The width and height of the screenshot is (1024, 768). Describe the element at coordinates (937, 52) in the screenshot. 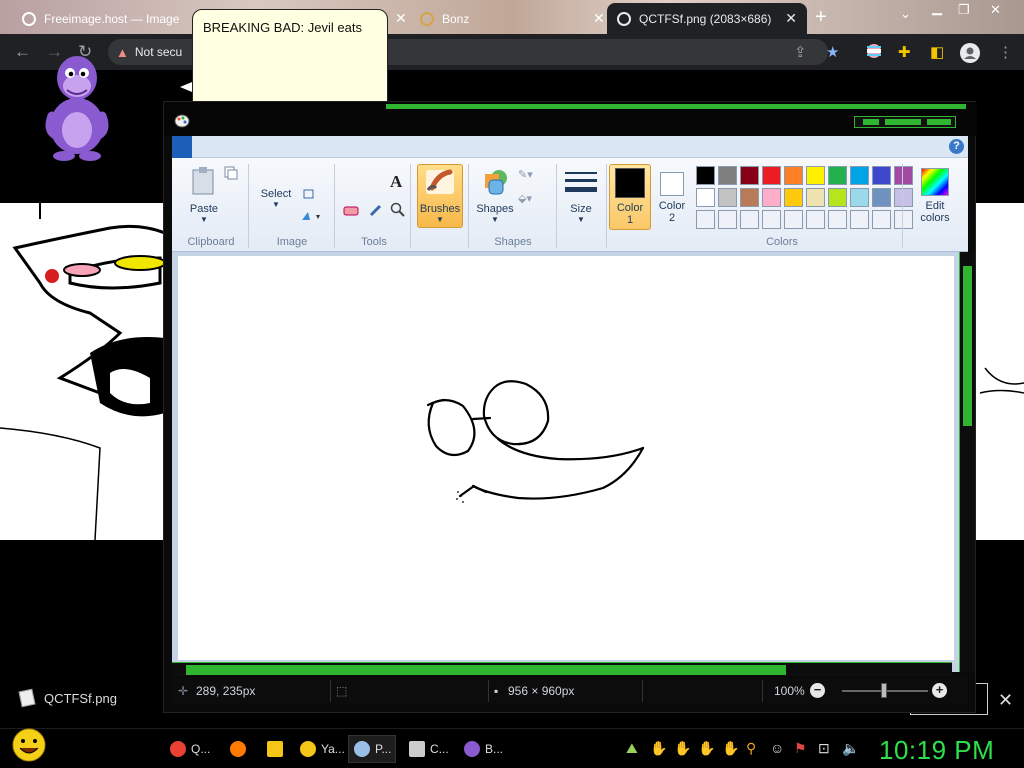

I see `side-panel-icon: ◧` at that location.